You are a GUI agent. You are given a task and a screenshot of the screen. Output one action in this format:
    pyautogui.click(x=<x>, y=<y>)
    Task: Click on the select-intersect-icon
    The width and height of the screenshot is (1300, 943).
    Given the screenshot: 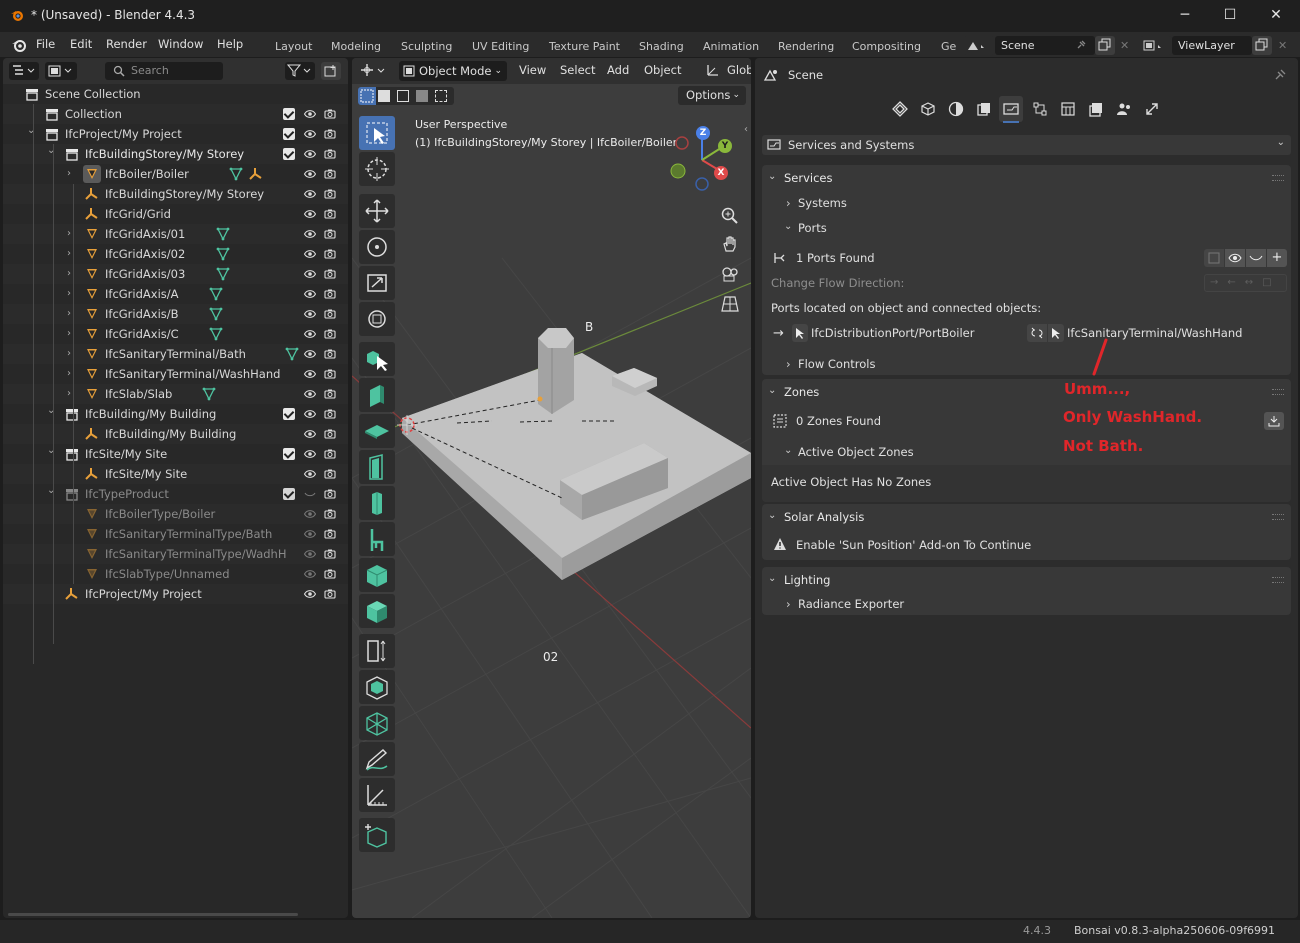 What is the action you would take?
    pyautogui.click(x=441, y=96)
    